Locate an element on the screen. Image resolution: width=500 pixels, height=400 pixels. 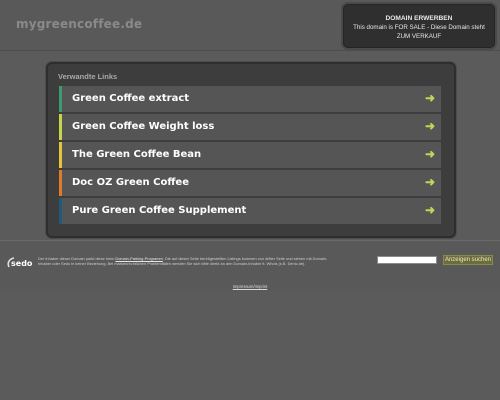
related-link-item: Pure Green Coffee Supplement ➜ is located at coordinates (250, 211).